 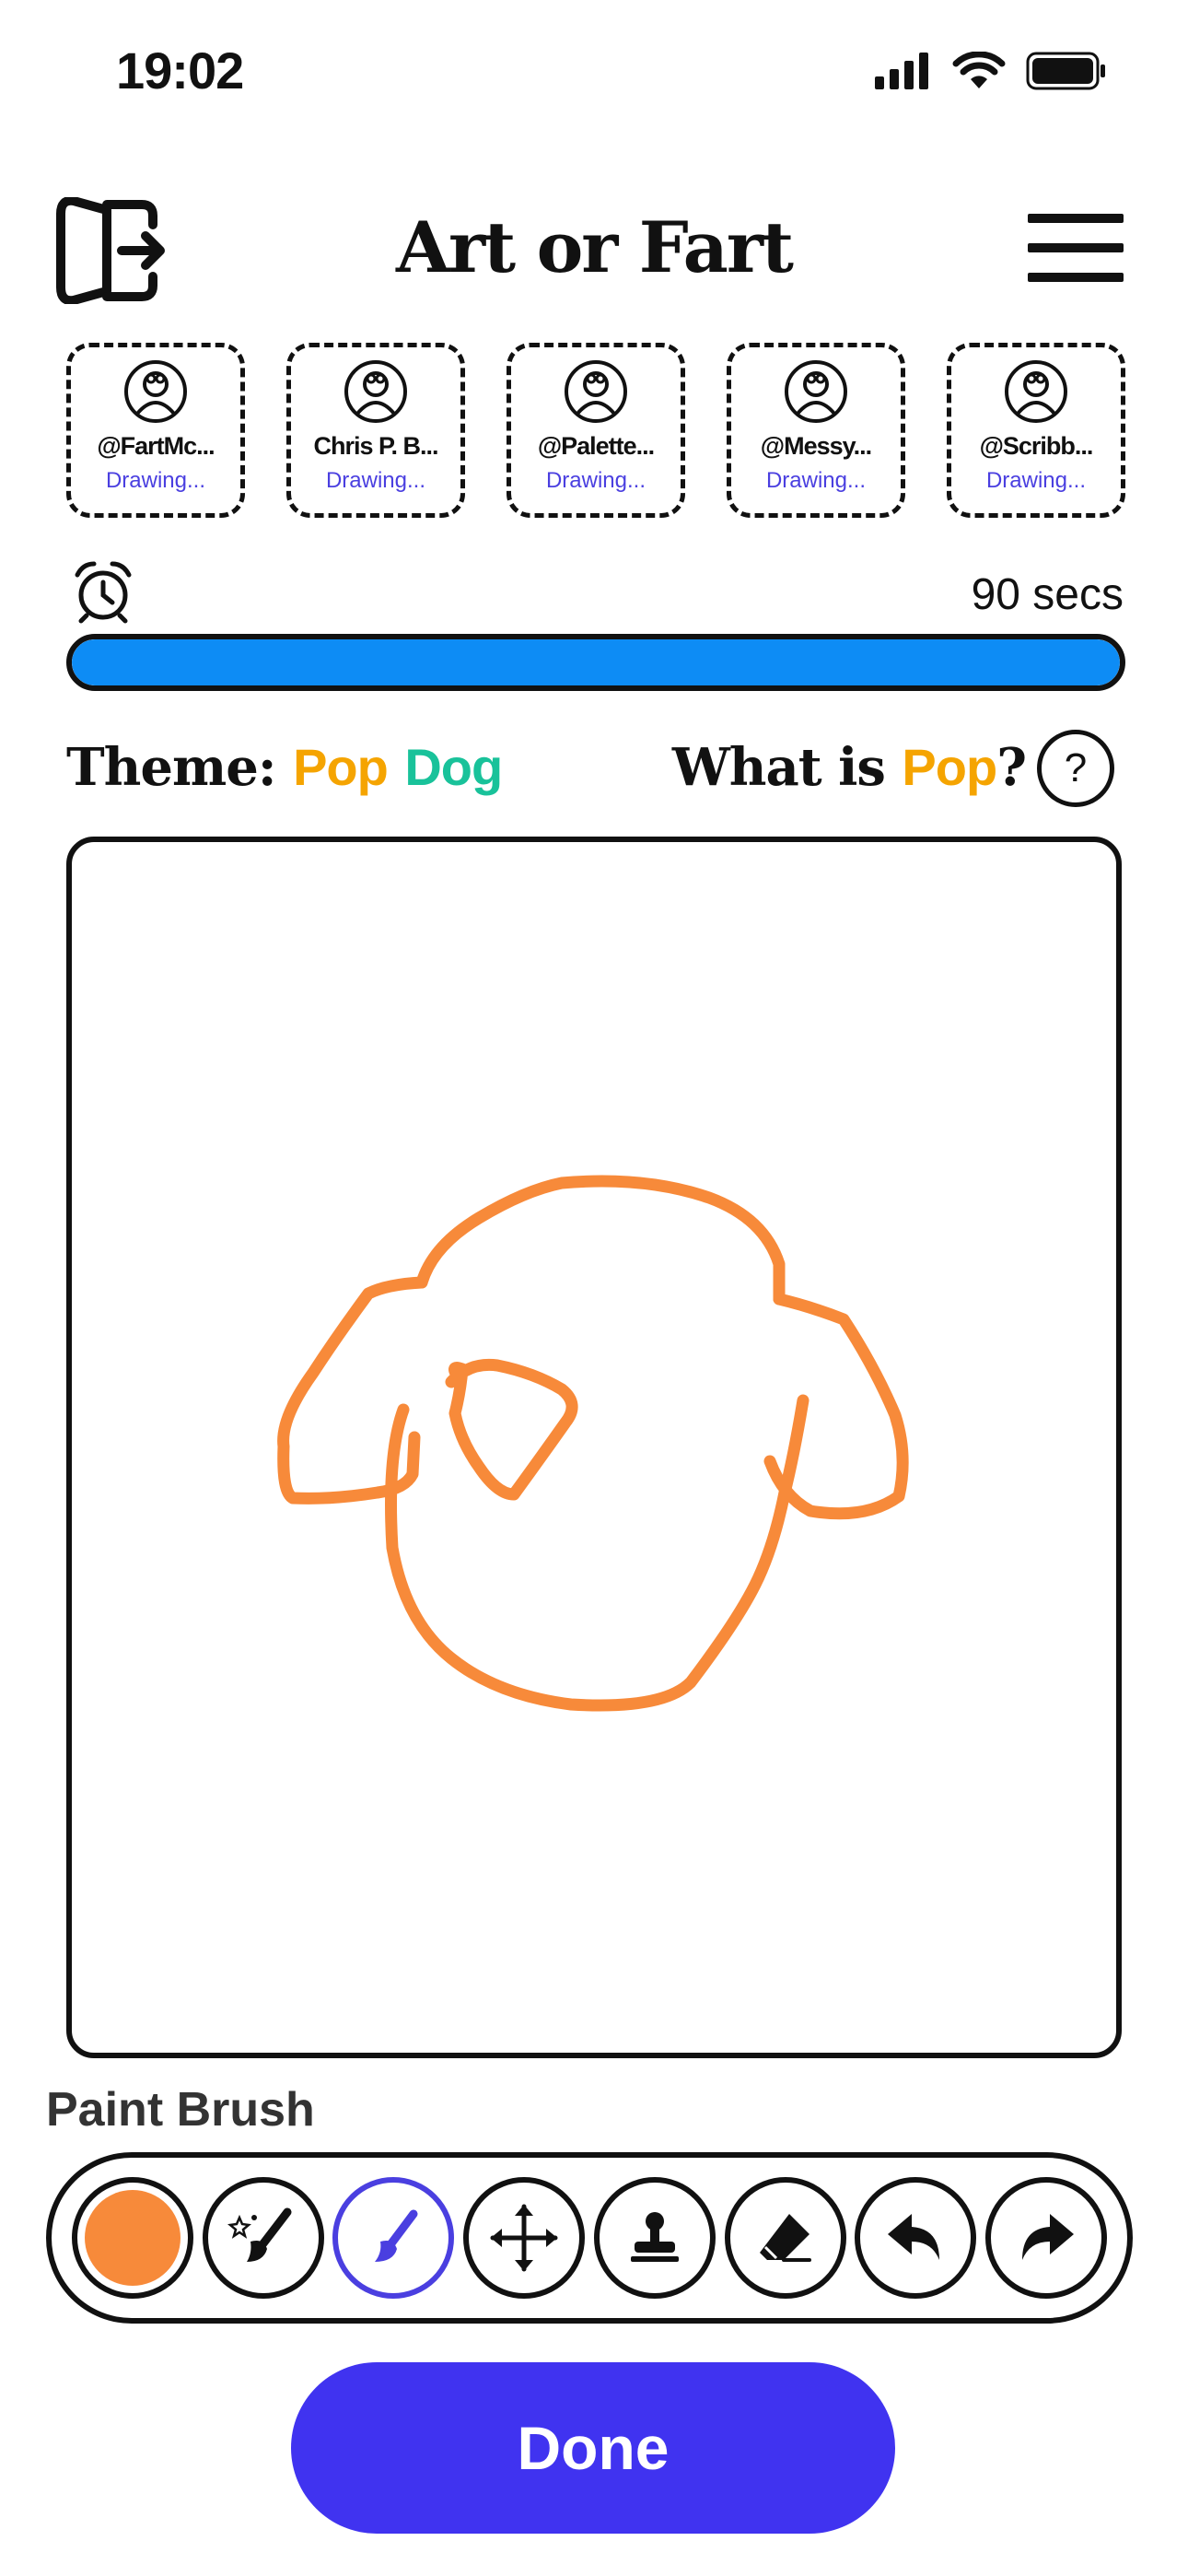 I want to click on move-button, so click(x=524, y=2238).